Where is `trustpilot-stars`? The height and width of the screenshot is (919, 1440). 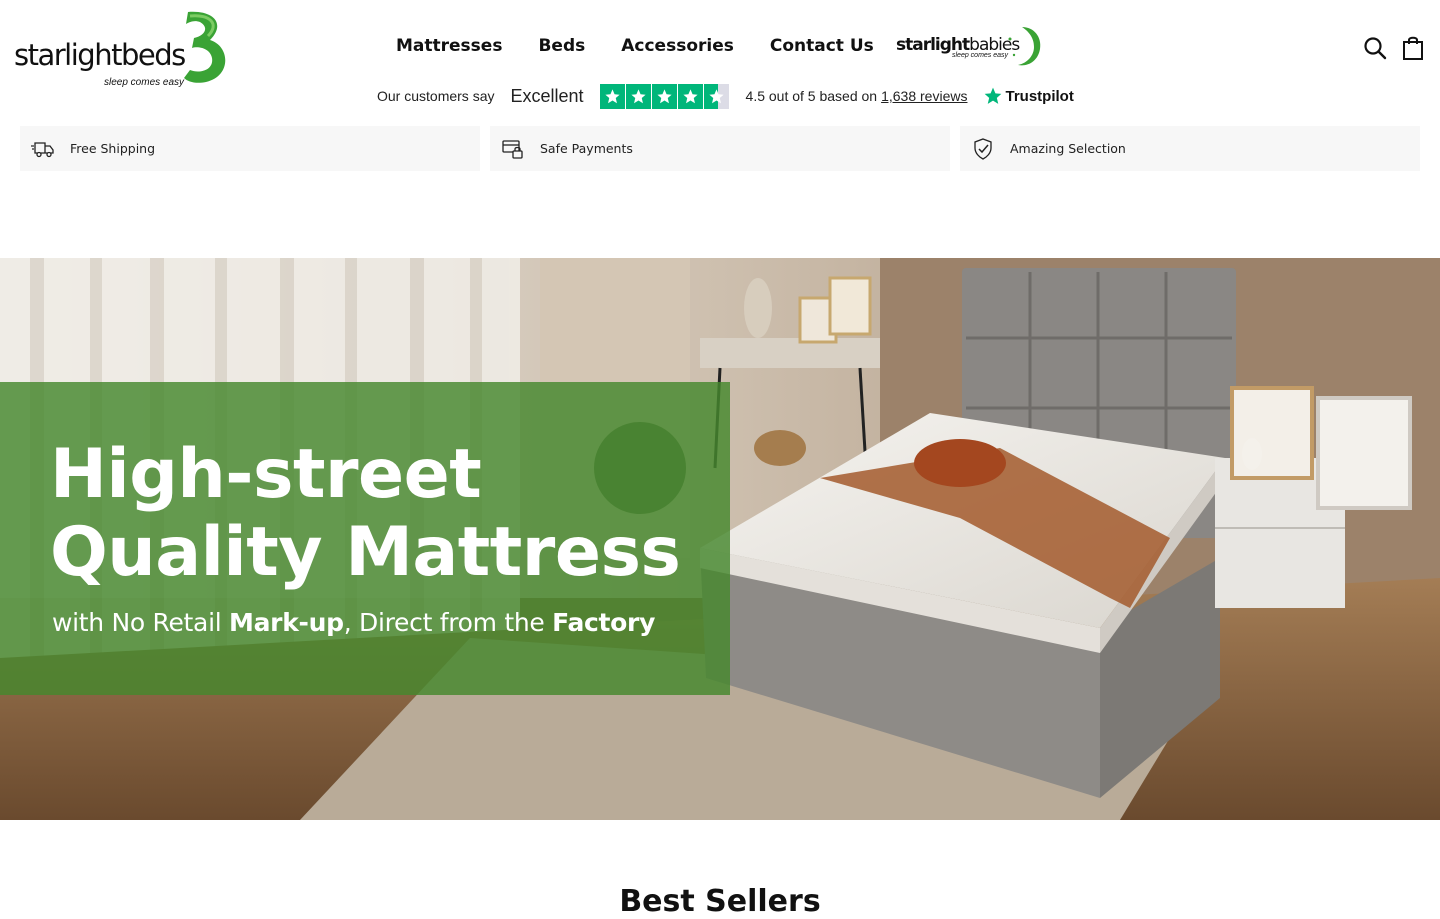 trustpilot-stars is located at coordinates (664, 96).